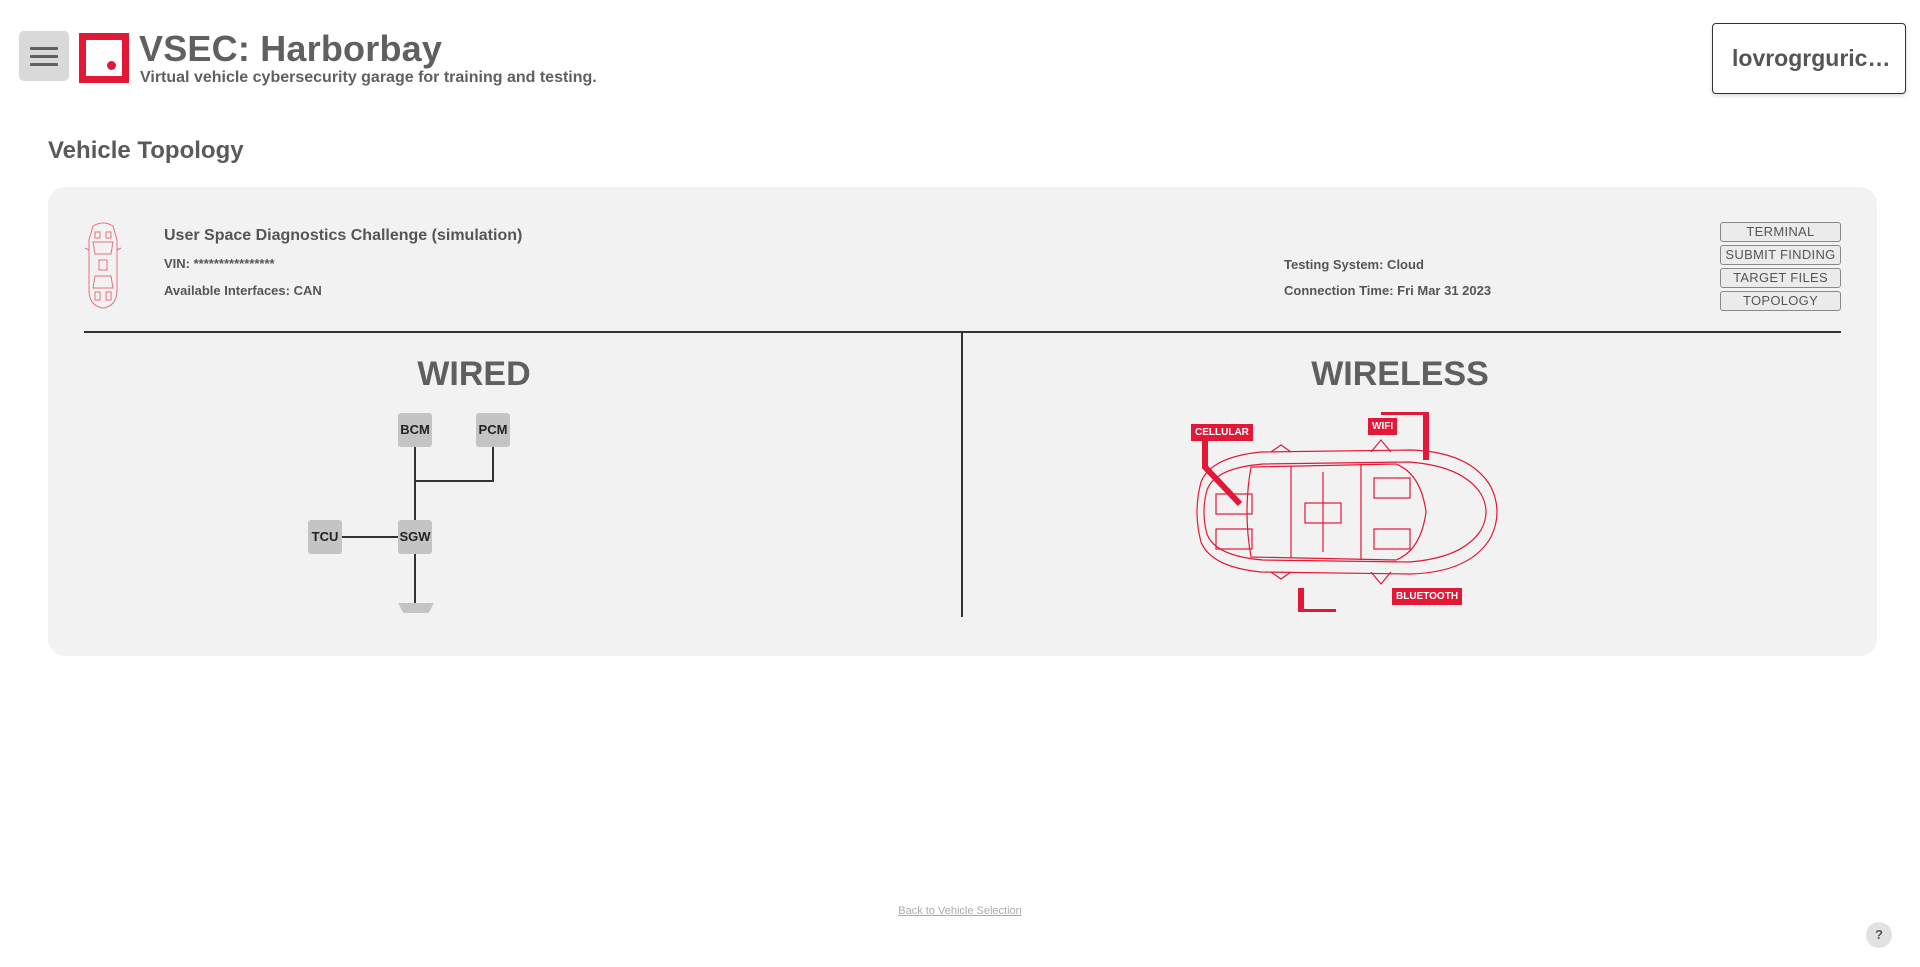 This screenshot has width=1920, height=967. I want to click on terminal-button: TERMINAL, so click(1780, 232).